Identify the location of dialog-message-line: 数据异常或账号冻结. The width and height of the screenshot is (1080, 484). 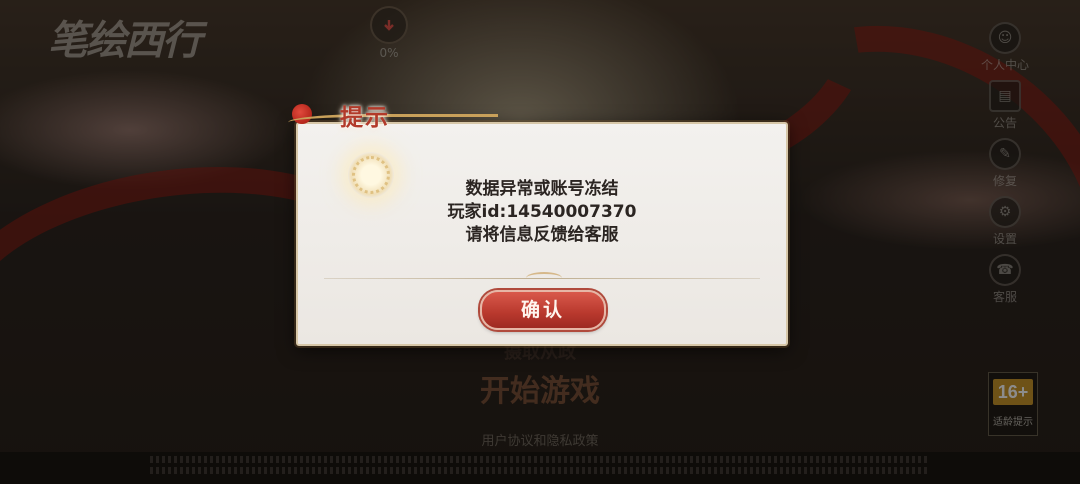
(542, 189).